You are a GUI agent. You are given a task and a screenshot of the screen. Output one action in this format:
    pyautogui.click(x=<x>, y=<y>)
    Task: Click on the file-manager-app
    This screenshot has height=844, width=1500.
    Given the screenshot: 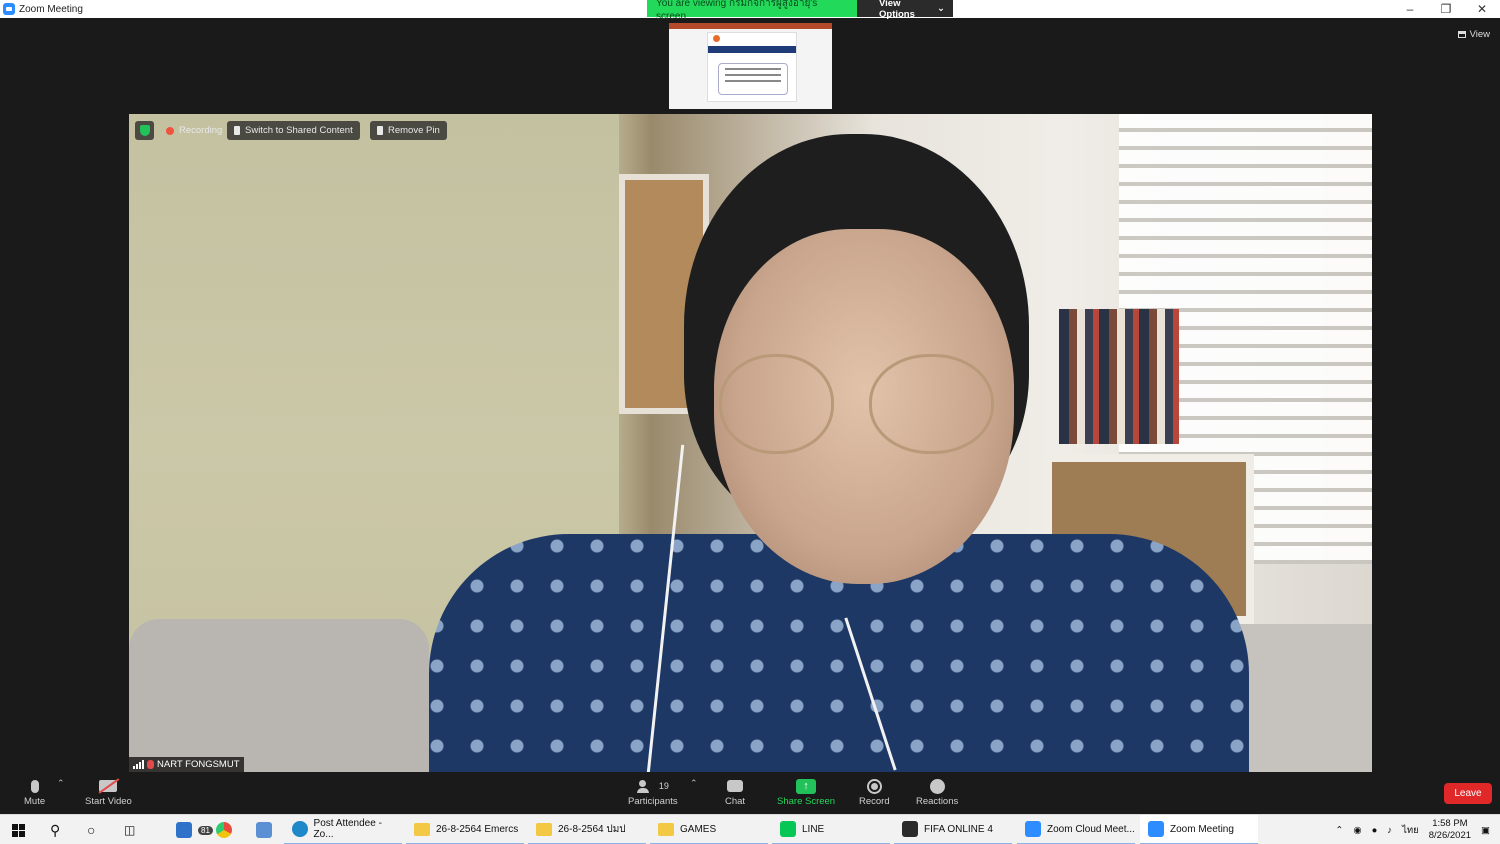 What is the action you would take?
    pyautogui.click(x=264, y=829)
    